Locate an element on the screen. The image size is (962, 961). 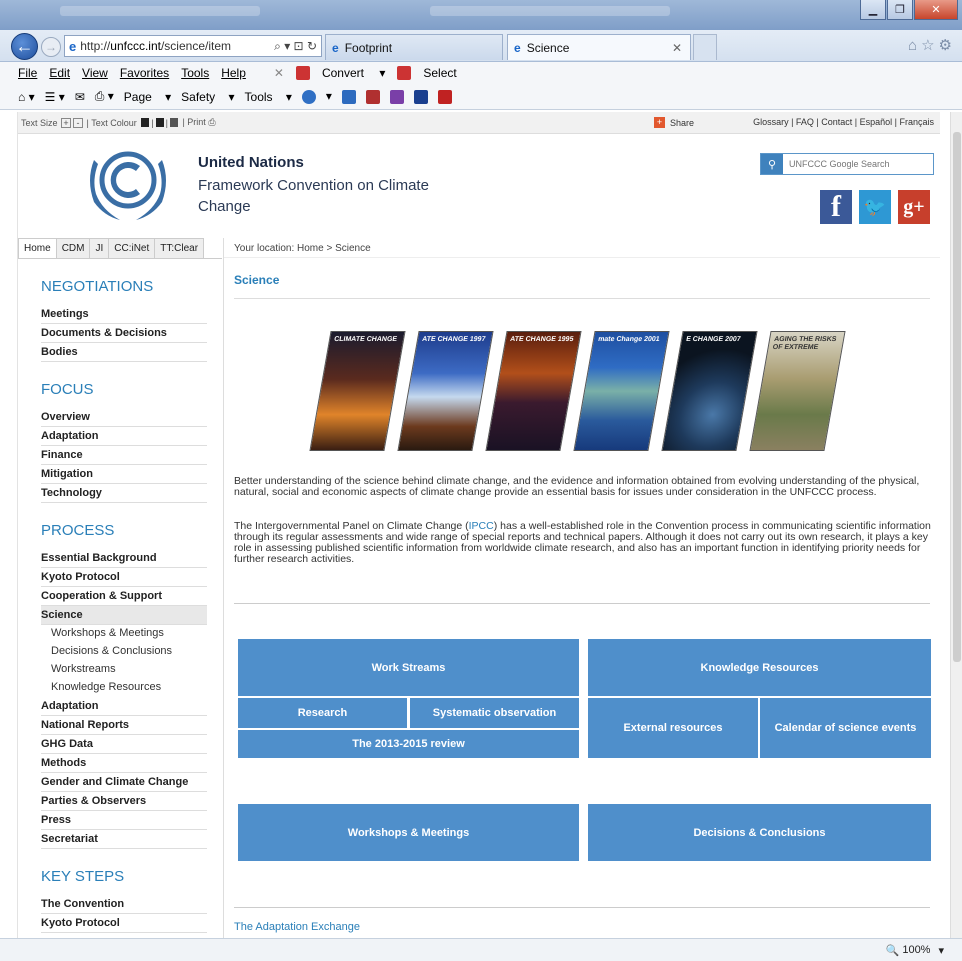
tab-ccinet: CC:iNet is located at coordinates (132, 248).